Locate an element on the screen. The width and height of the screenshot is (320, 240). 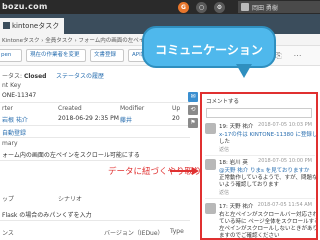
bubble-tail is located at coordinates (244, 71).